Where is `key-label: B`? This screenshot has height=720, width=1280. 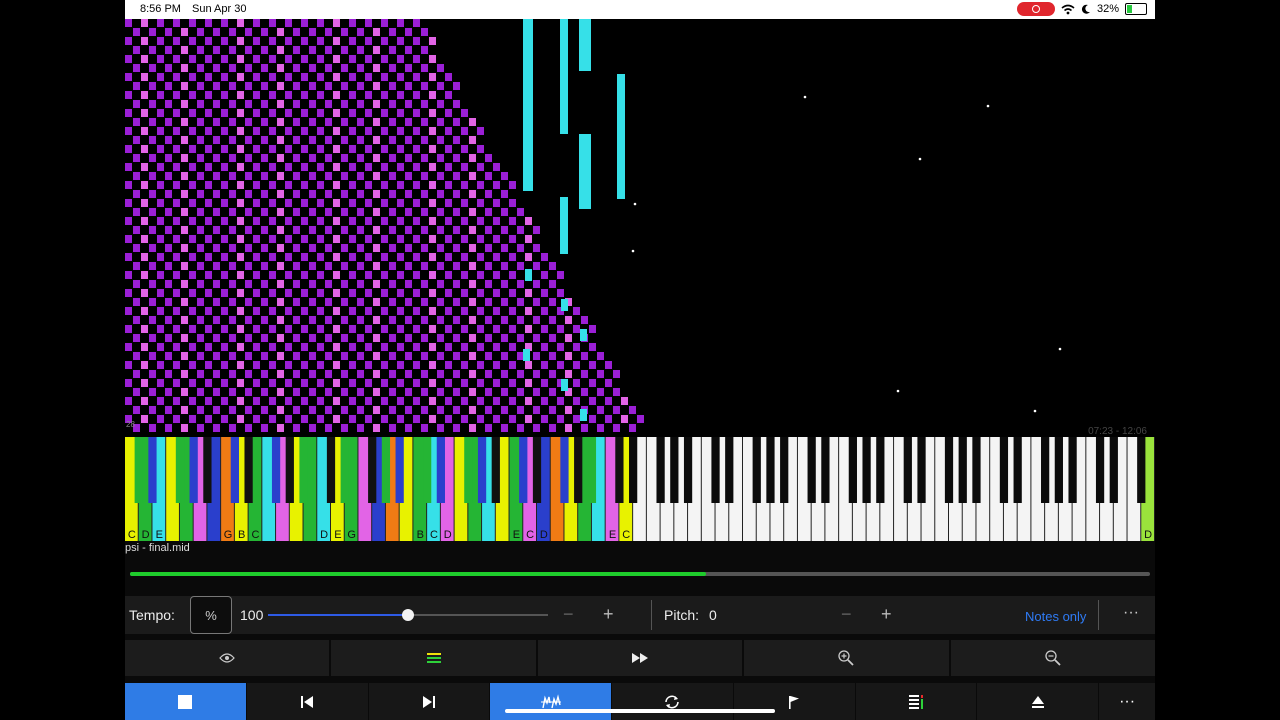 key-label: B is located at coordinates (420, 535).